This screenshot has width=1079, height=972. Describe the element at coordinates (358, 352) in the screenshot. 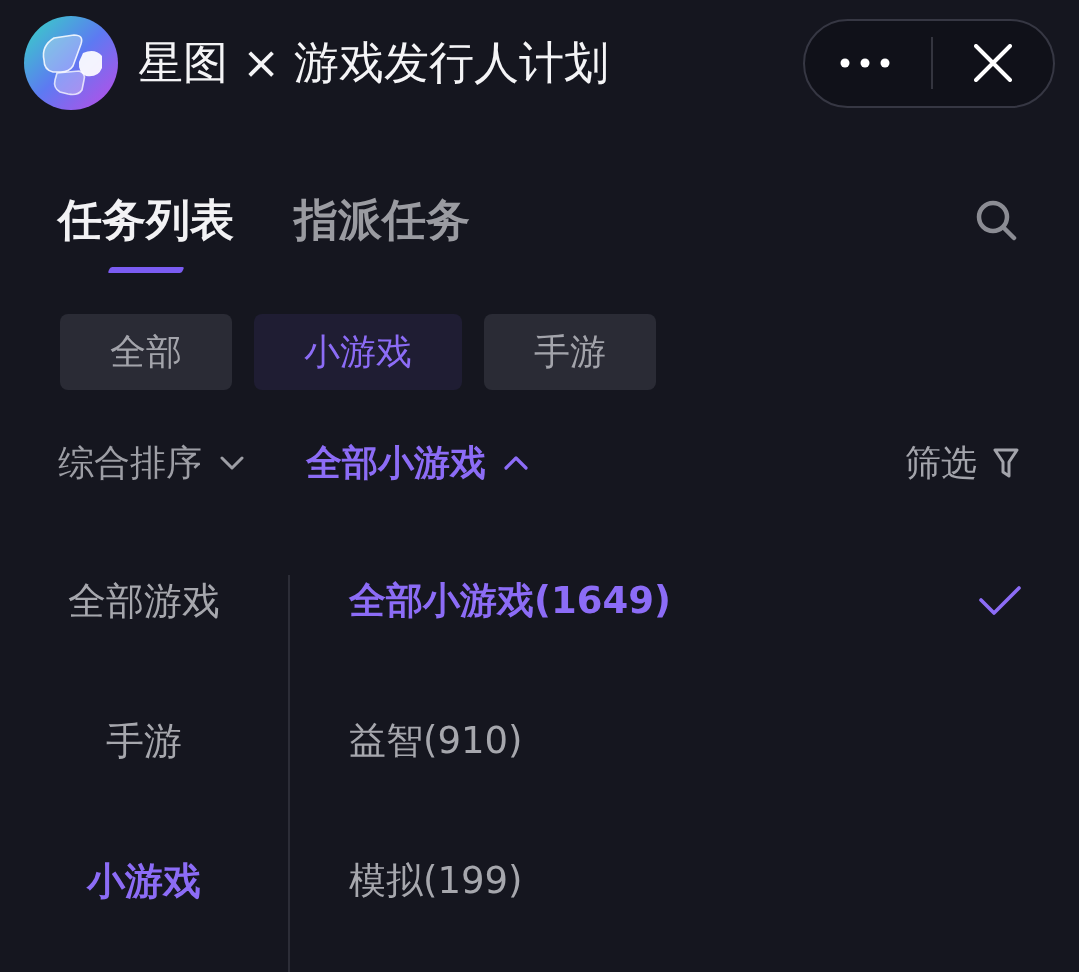

I see `category-chip: 小游戏` at that location.